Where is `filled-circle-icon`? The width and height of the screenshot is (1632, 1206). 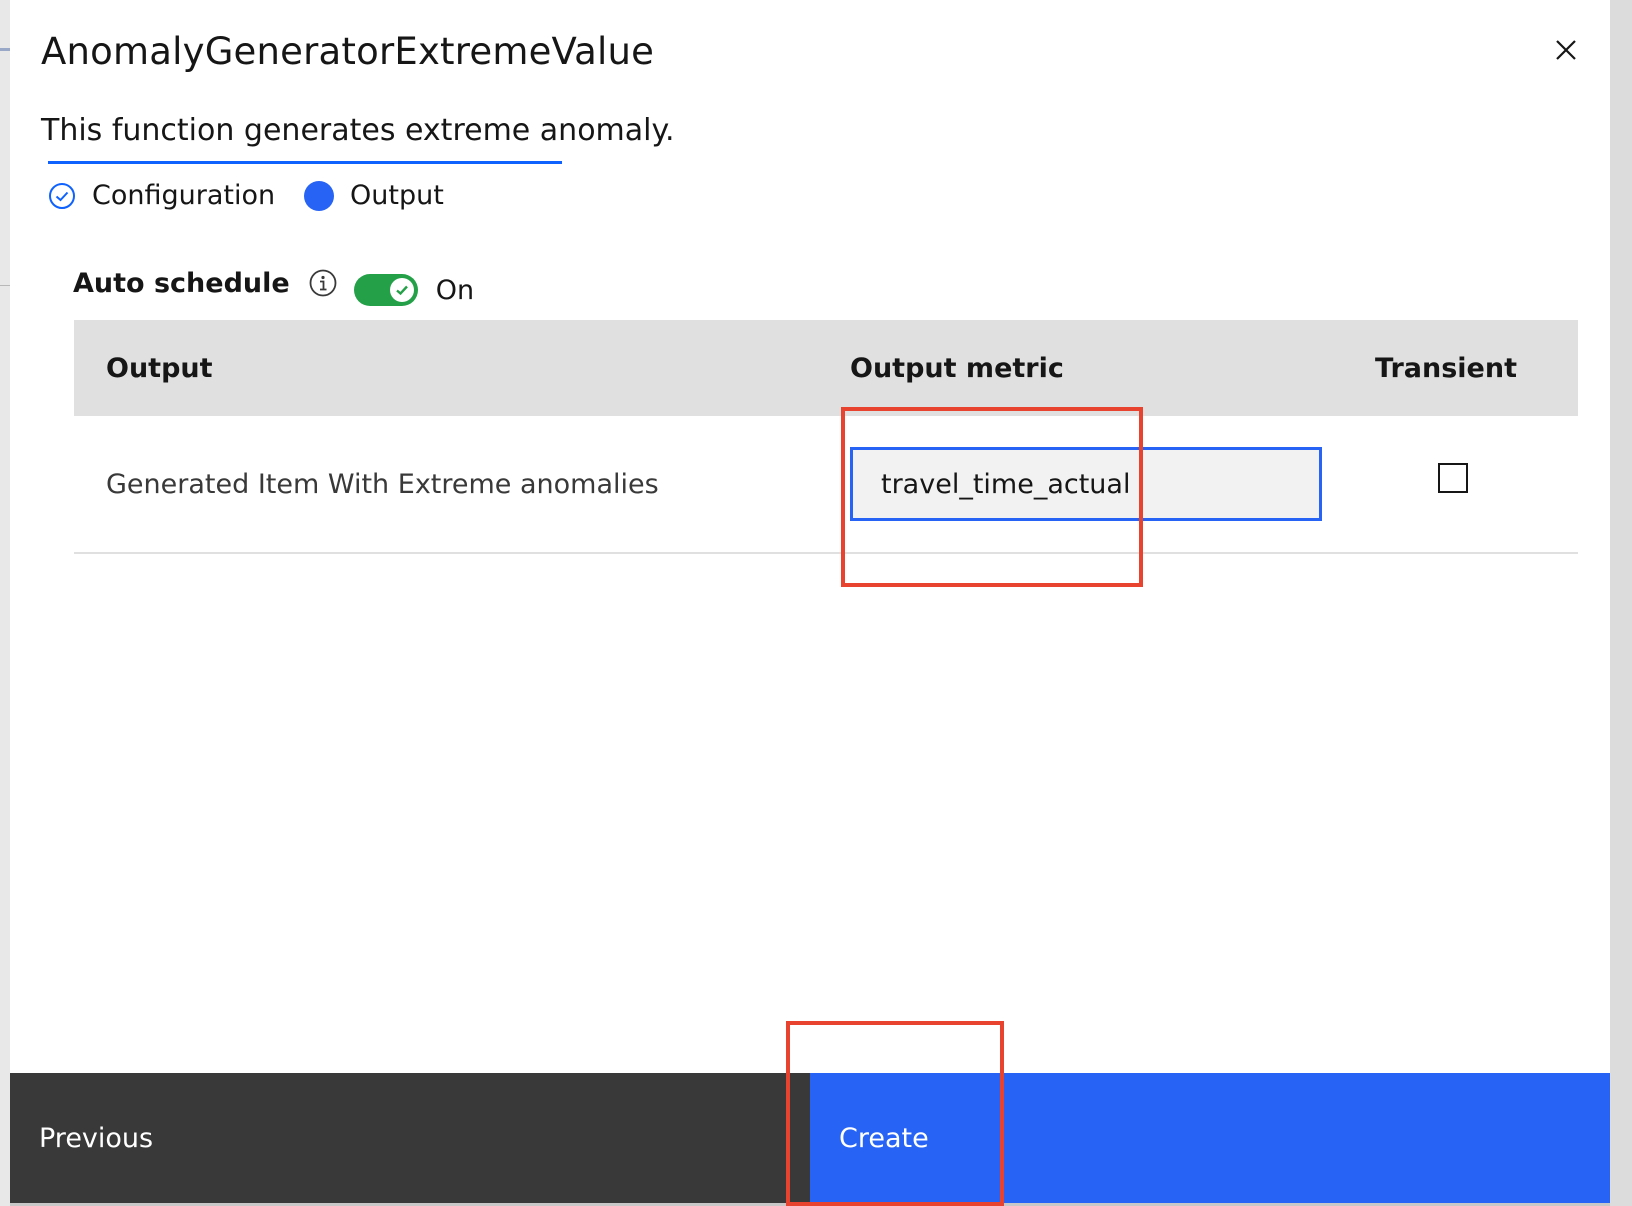 filled-circle-icon is located at coordinates (319, 195).